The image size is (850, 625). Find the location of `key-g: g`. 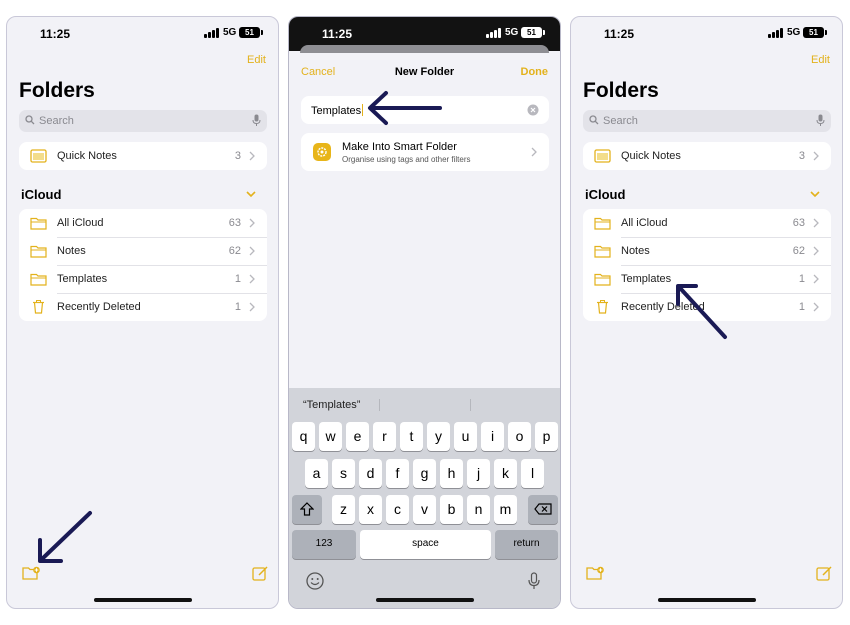

key-g: g is located at coordinates (424, 473).